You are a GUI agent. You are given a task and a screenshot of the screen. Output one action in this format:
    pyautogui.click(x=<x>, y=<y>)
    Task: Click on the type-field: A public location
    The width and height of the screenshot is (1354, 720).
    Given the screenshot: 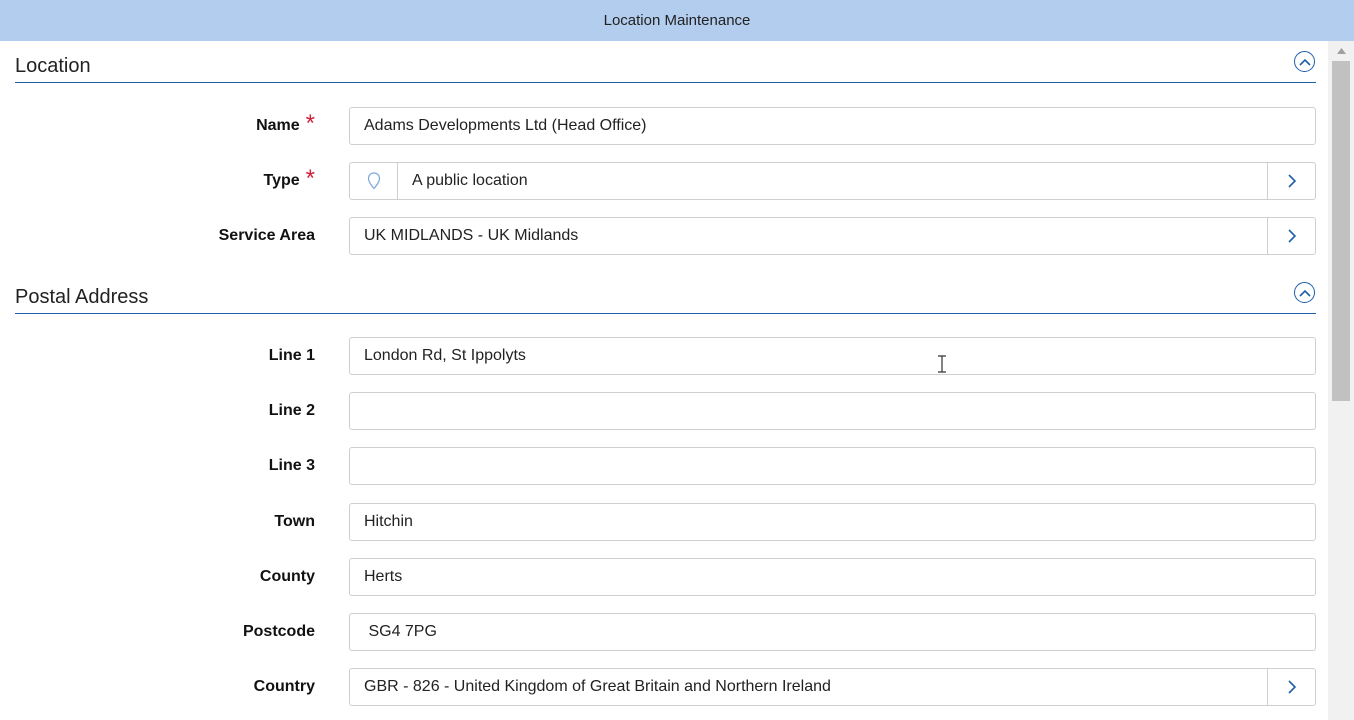 What is the action you would take?
    pyautogui.click(x=832, y=181)
    